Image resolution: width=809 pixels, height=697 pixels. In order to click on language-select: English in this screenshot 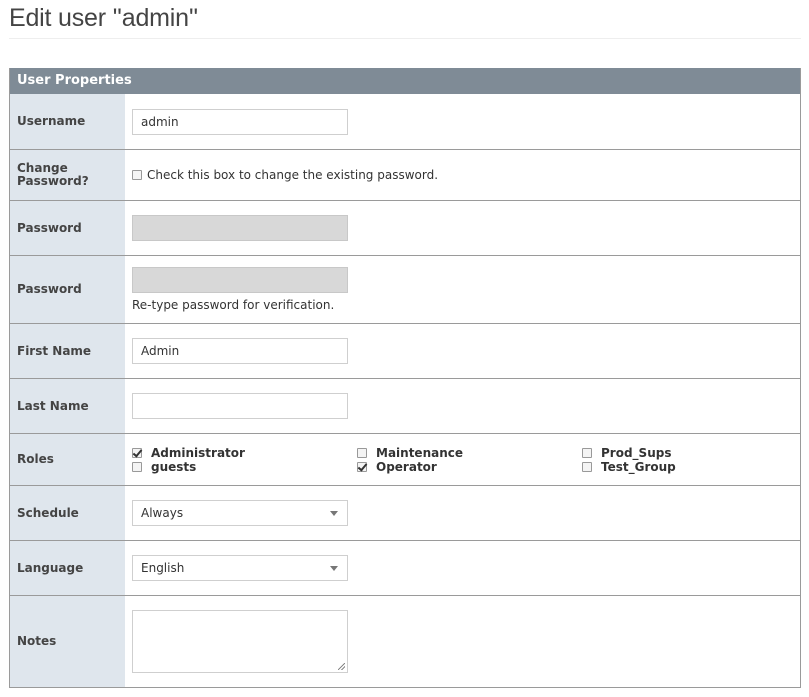, I will do `click(240, 568)`.